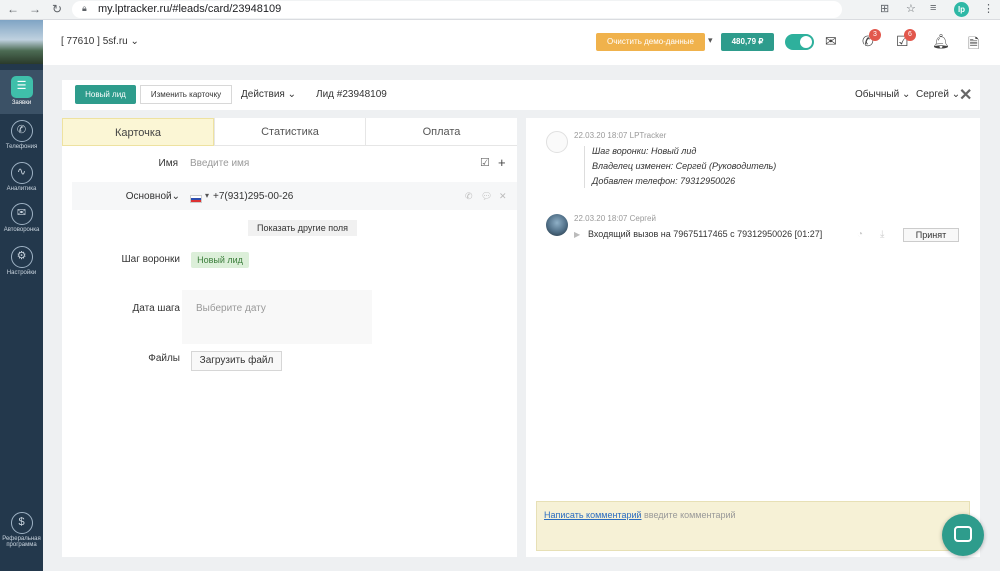 The height and width of the screenshot is (571, 1000). What do you see at coordinates (156, 308) in the screenshot?
I see `step-date-label: Дата шага` at bounding box center [156, 308].